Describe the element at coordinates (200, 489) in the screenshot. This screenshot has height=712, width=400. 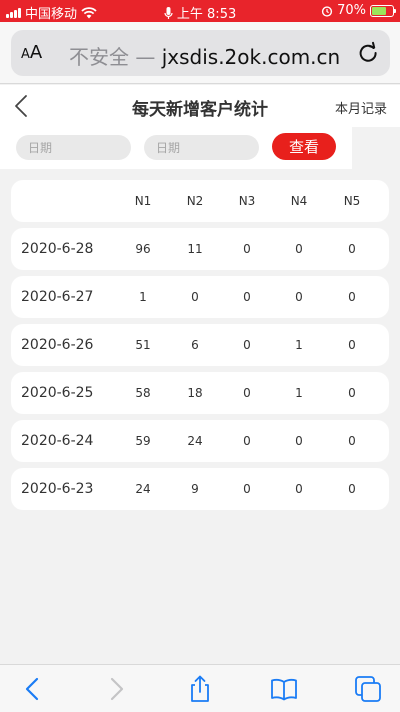
I see `table-row: 2020-6-23 24 9 0 0 0` at that location.